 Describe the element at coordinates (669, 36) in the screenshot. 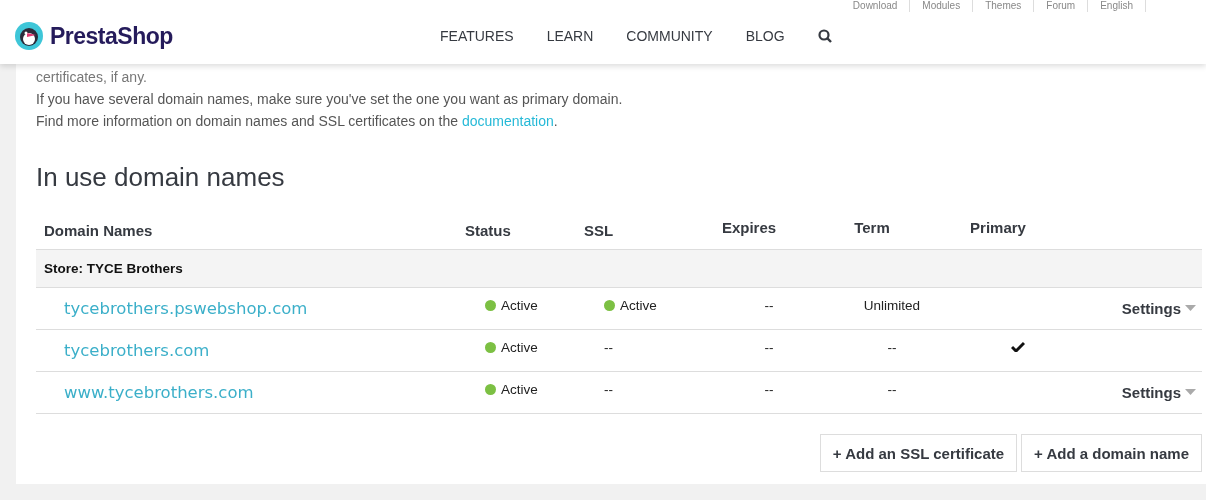

I see `nav-link: COMMUNITY` at that location.